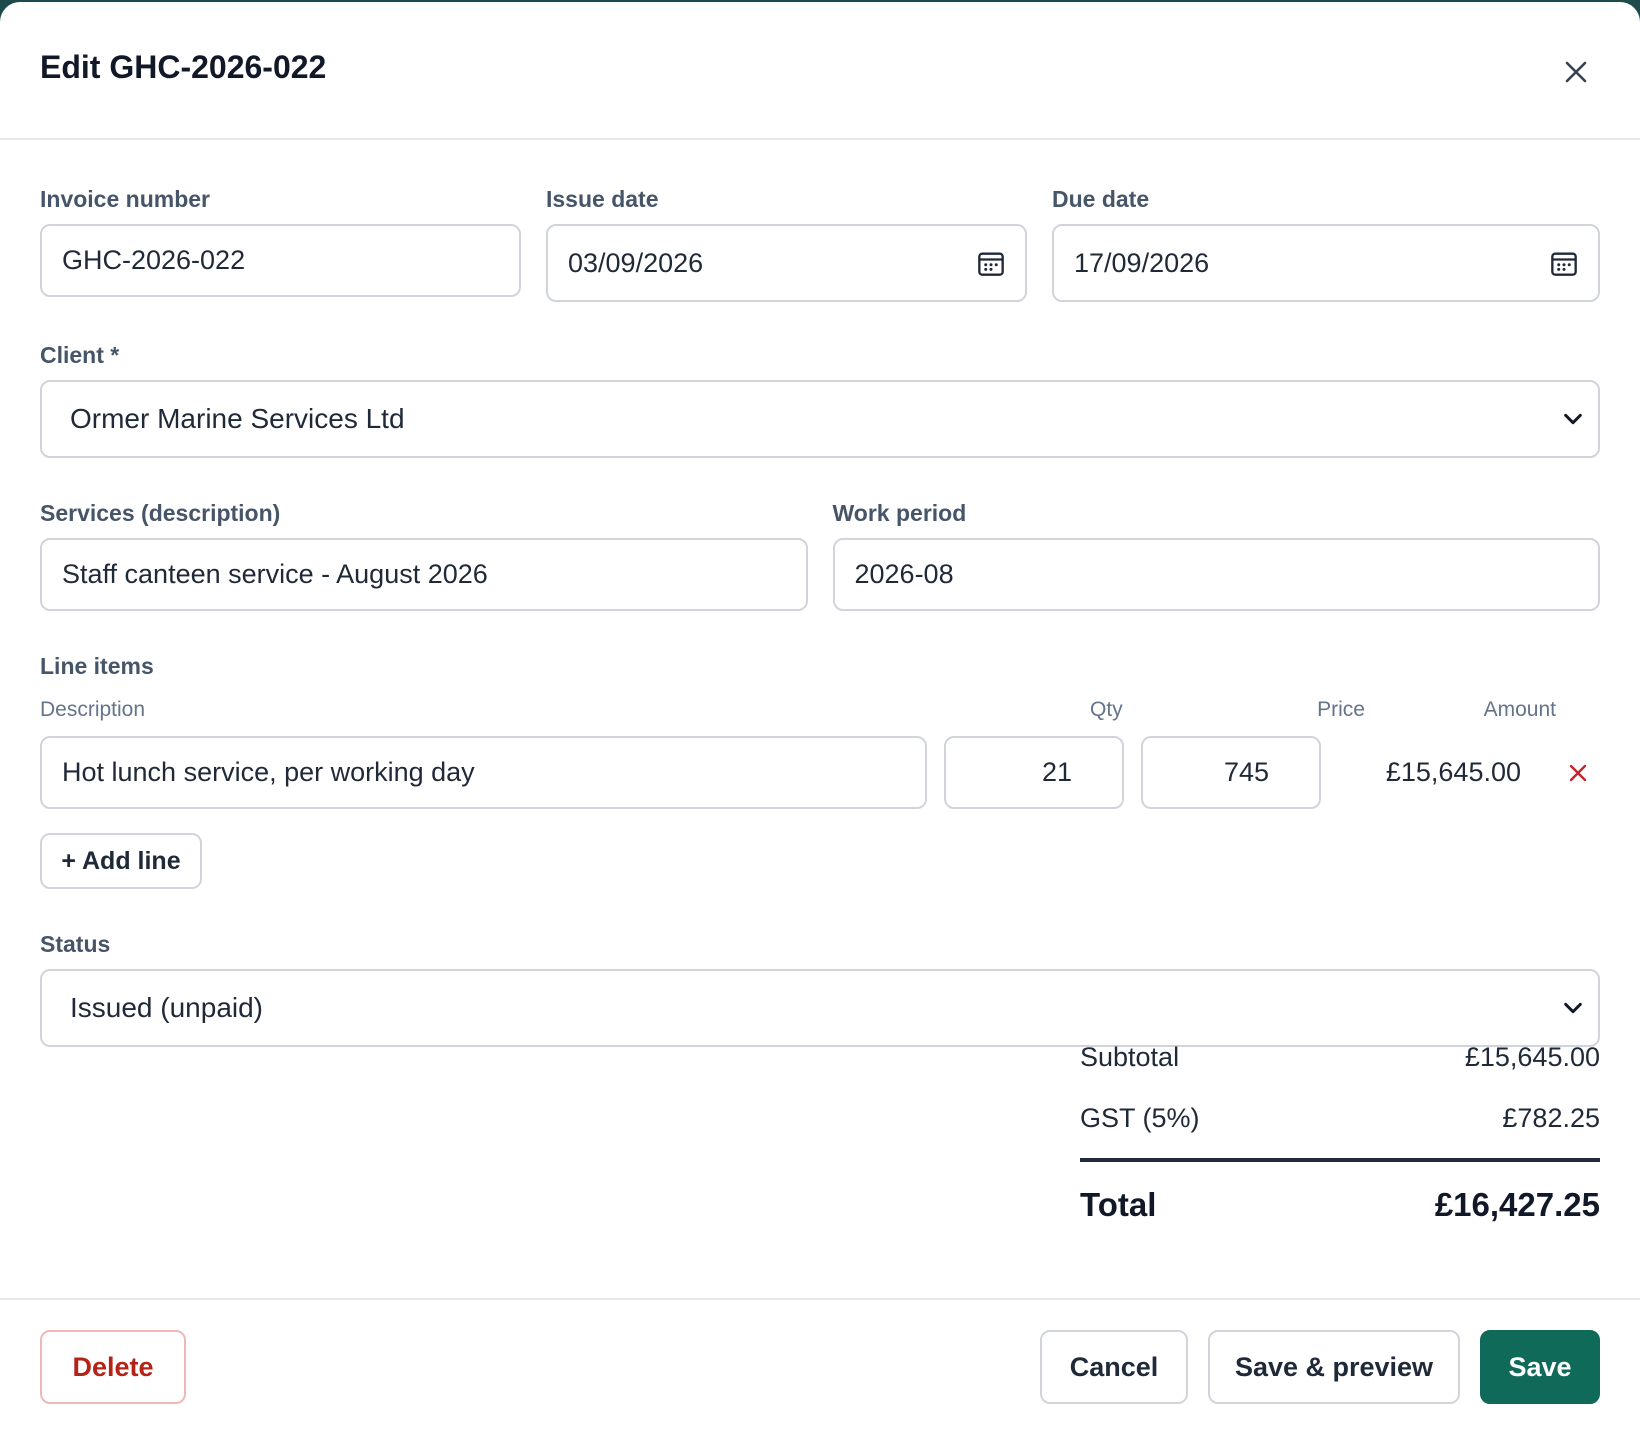  Describe the element at coordinates (1340, 1160) in the screenshot. I see `total-divider` at that location.